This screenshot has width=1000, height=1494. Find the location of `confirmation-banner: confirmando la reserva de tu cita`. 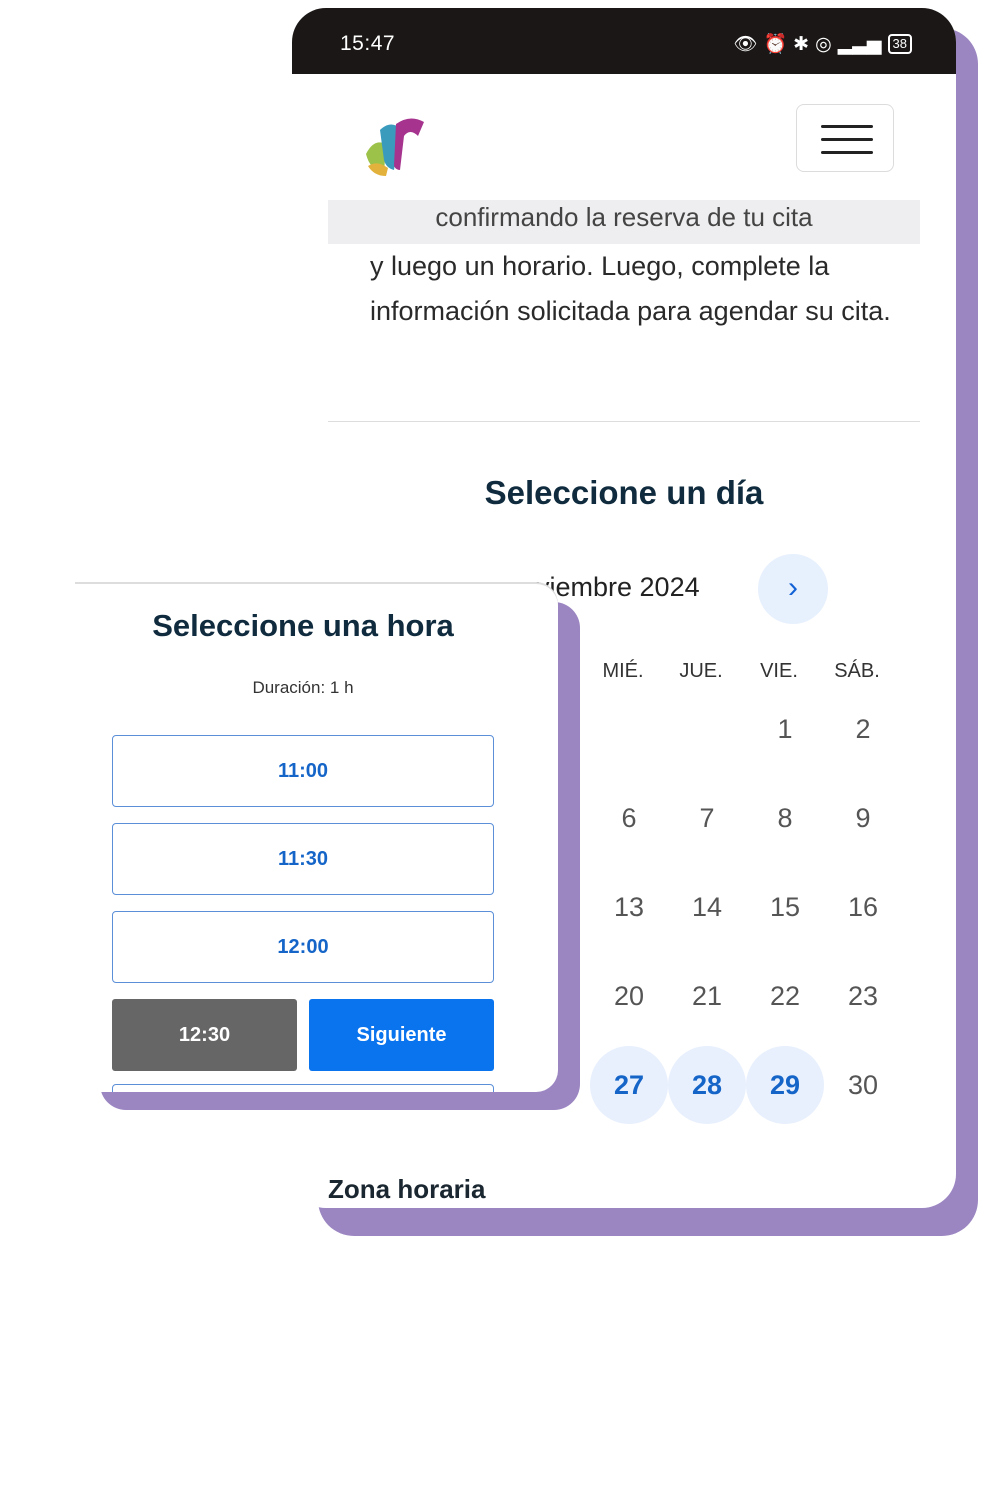

confirmation-banner: confirmando la reserva de tu cita is located at coordinates (624, 222).